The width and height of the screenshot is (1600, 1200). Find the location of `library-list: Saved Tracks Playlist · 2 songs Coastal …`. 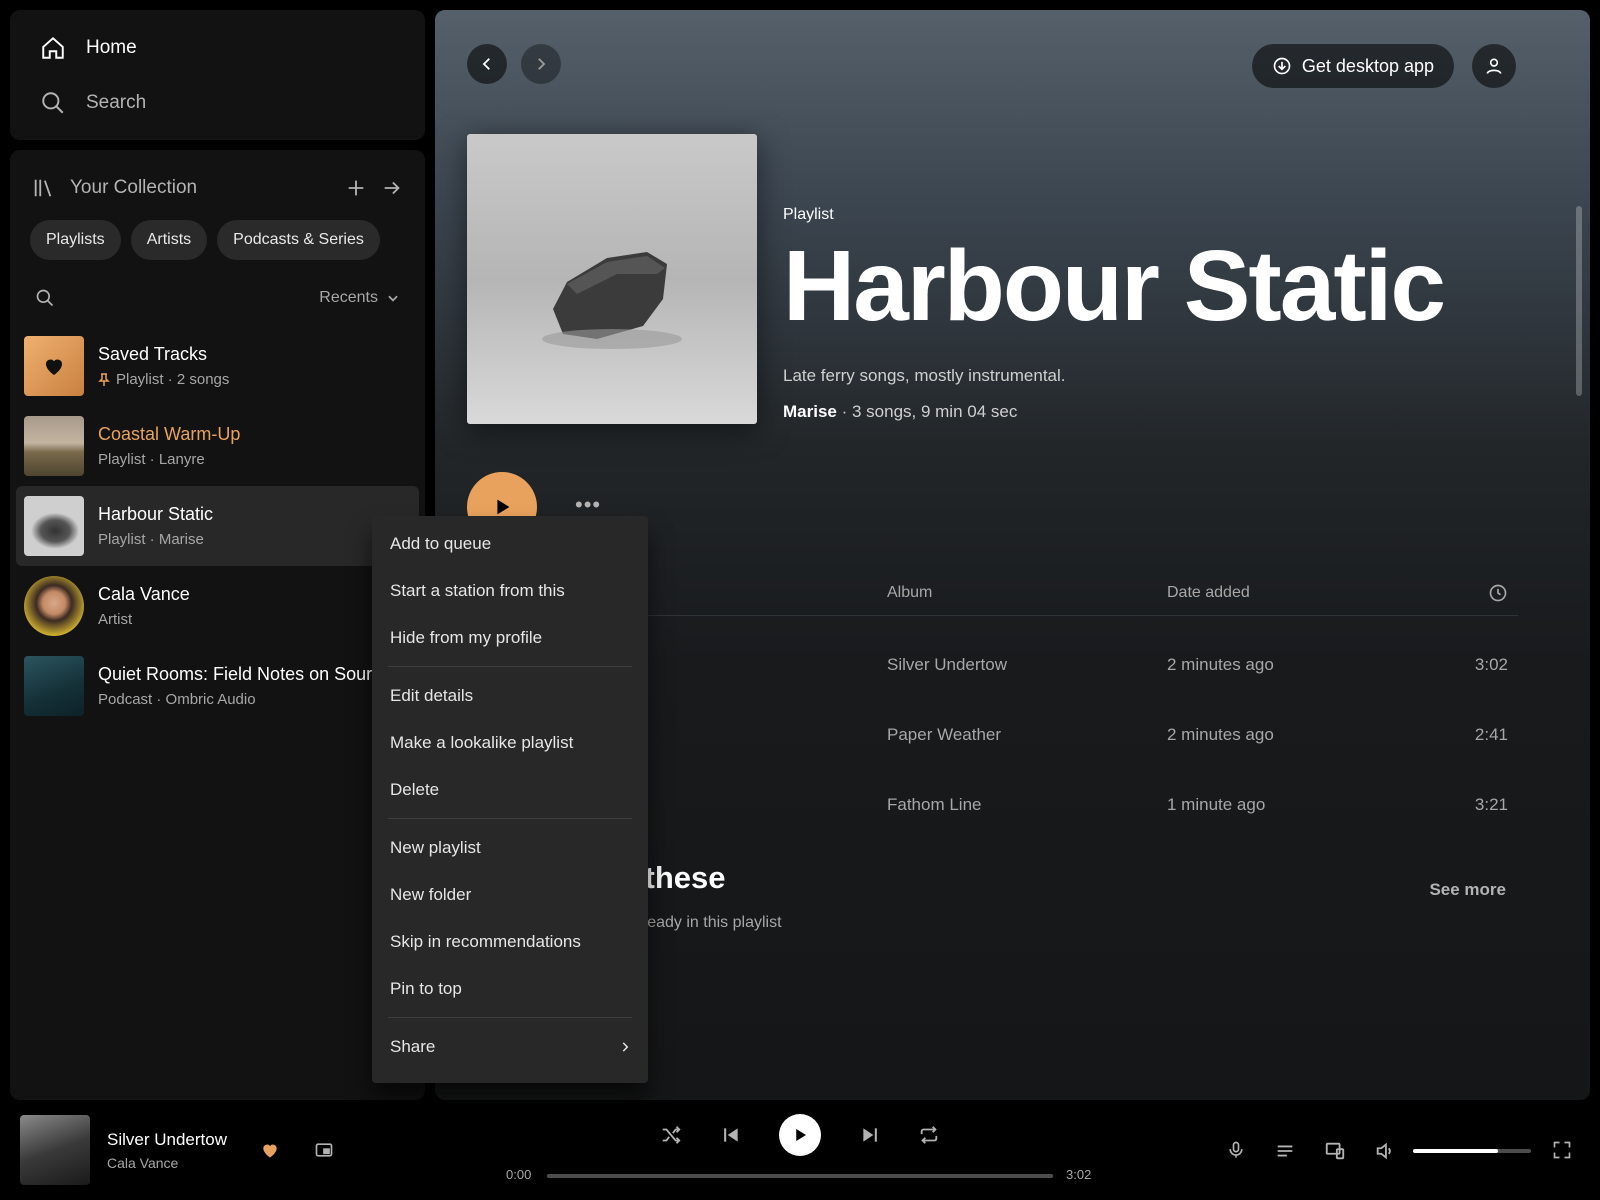

library-list: Saved Tracks Playlist · 2 songs Coastal … is located at coordinates (217, 526).